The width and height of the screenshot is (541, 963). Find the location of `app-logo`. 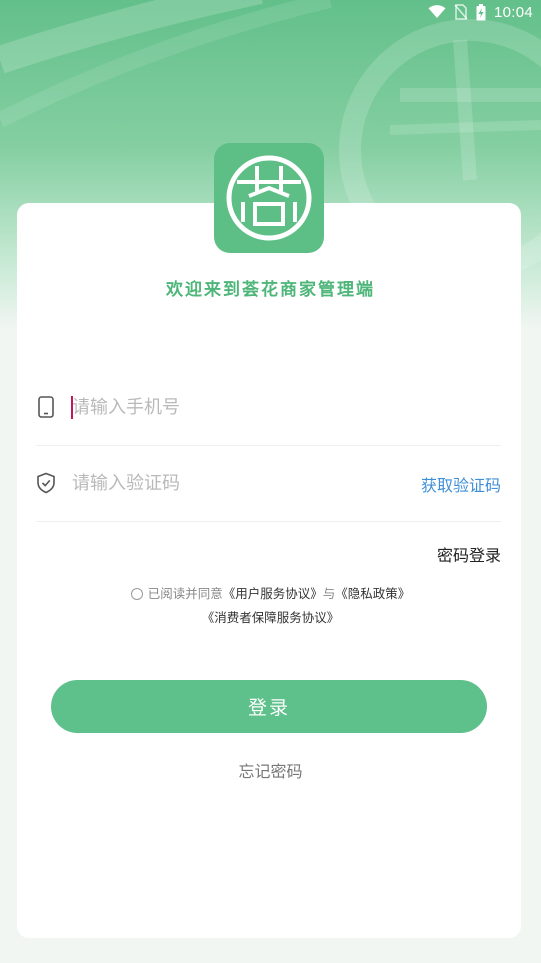

app-logo is located at coordinates (269, 198).